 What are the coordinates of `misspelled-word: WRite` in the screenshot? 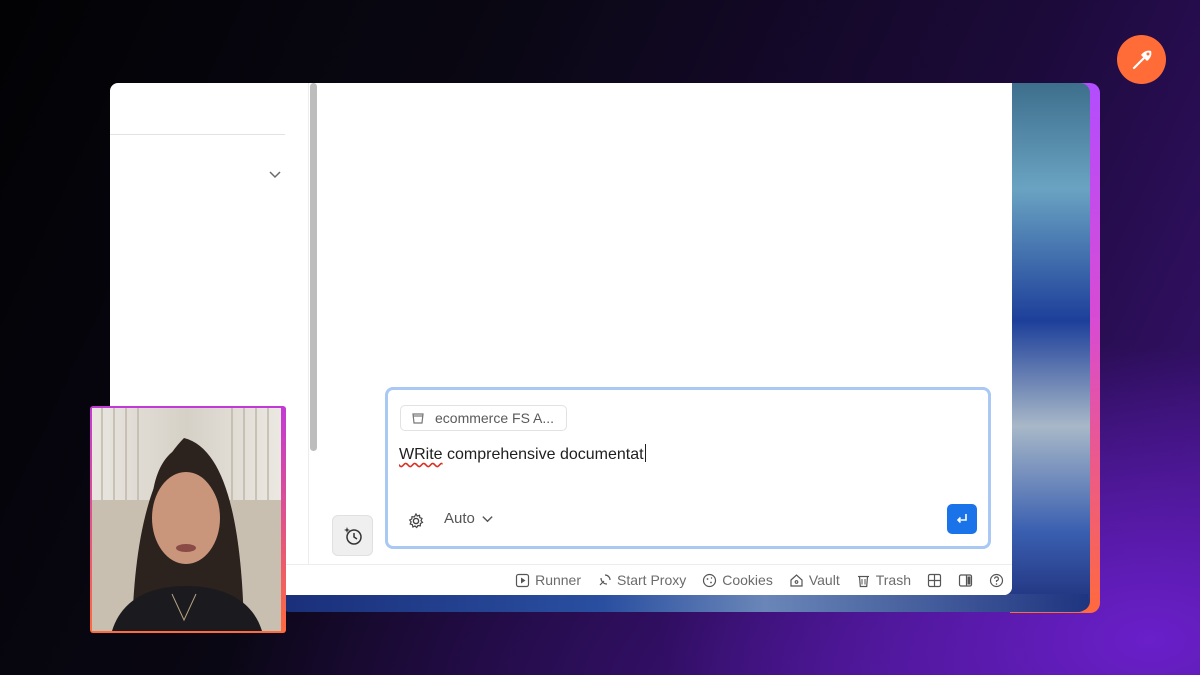 It's located at (421, 454).